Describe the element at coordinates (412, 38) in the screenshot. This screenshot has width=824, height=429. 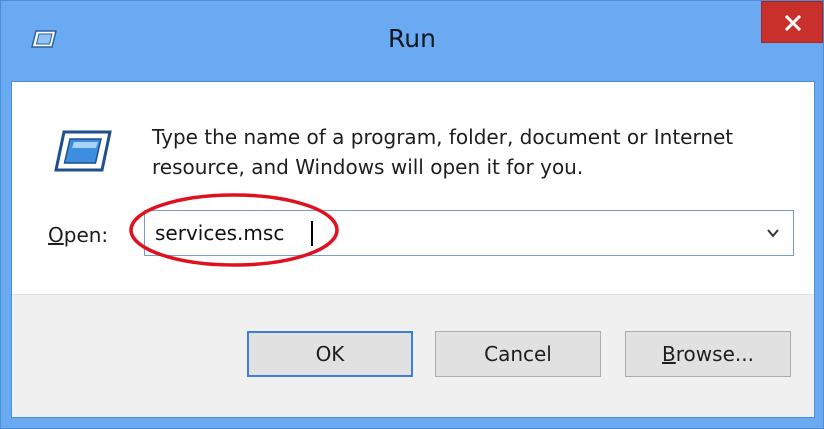
I see `window-title: Run` at that location.